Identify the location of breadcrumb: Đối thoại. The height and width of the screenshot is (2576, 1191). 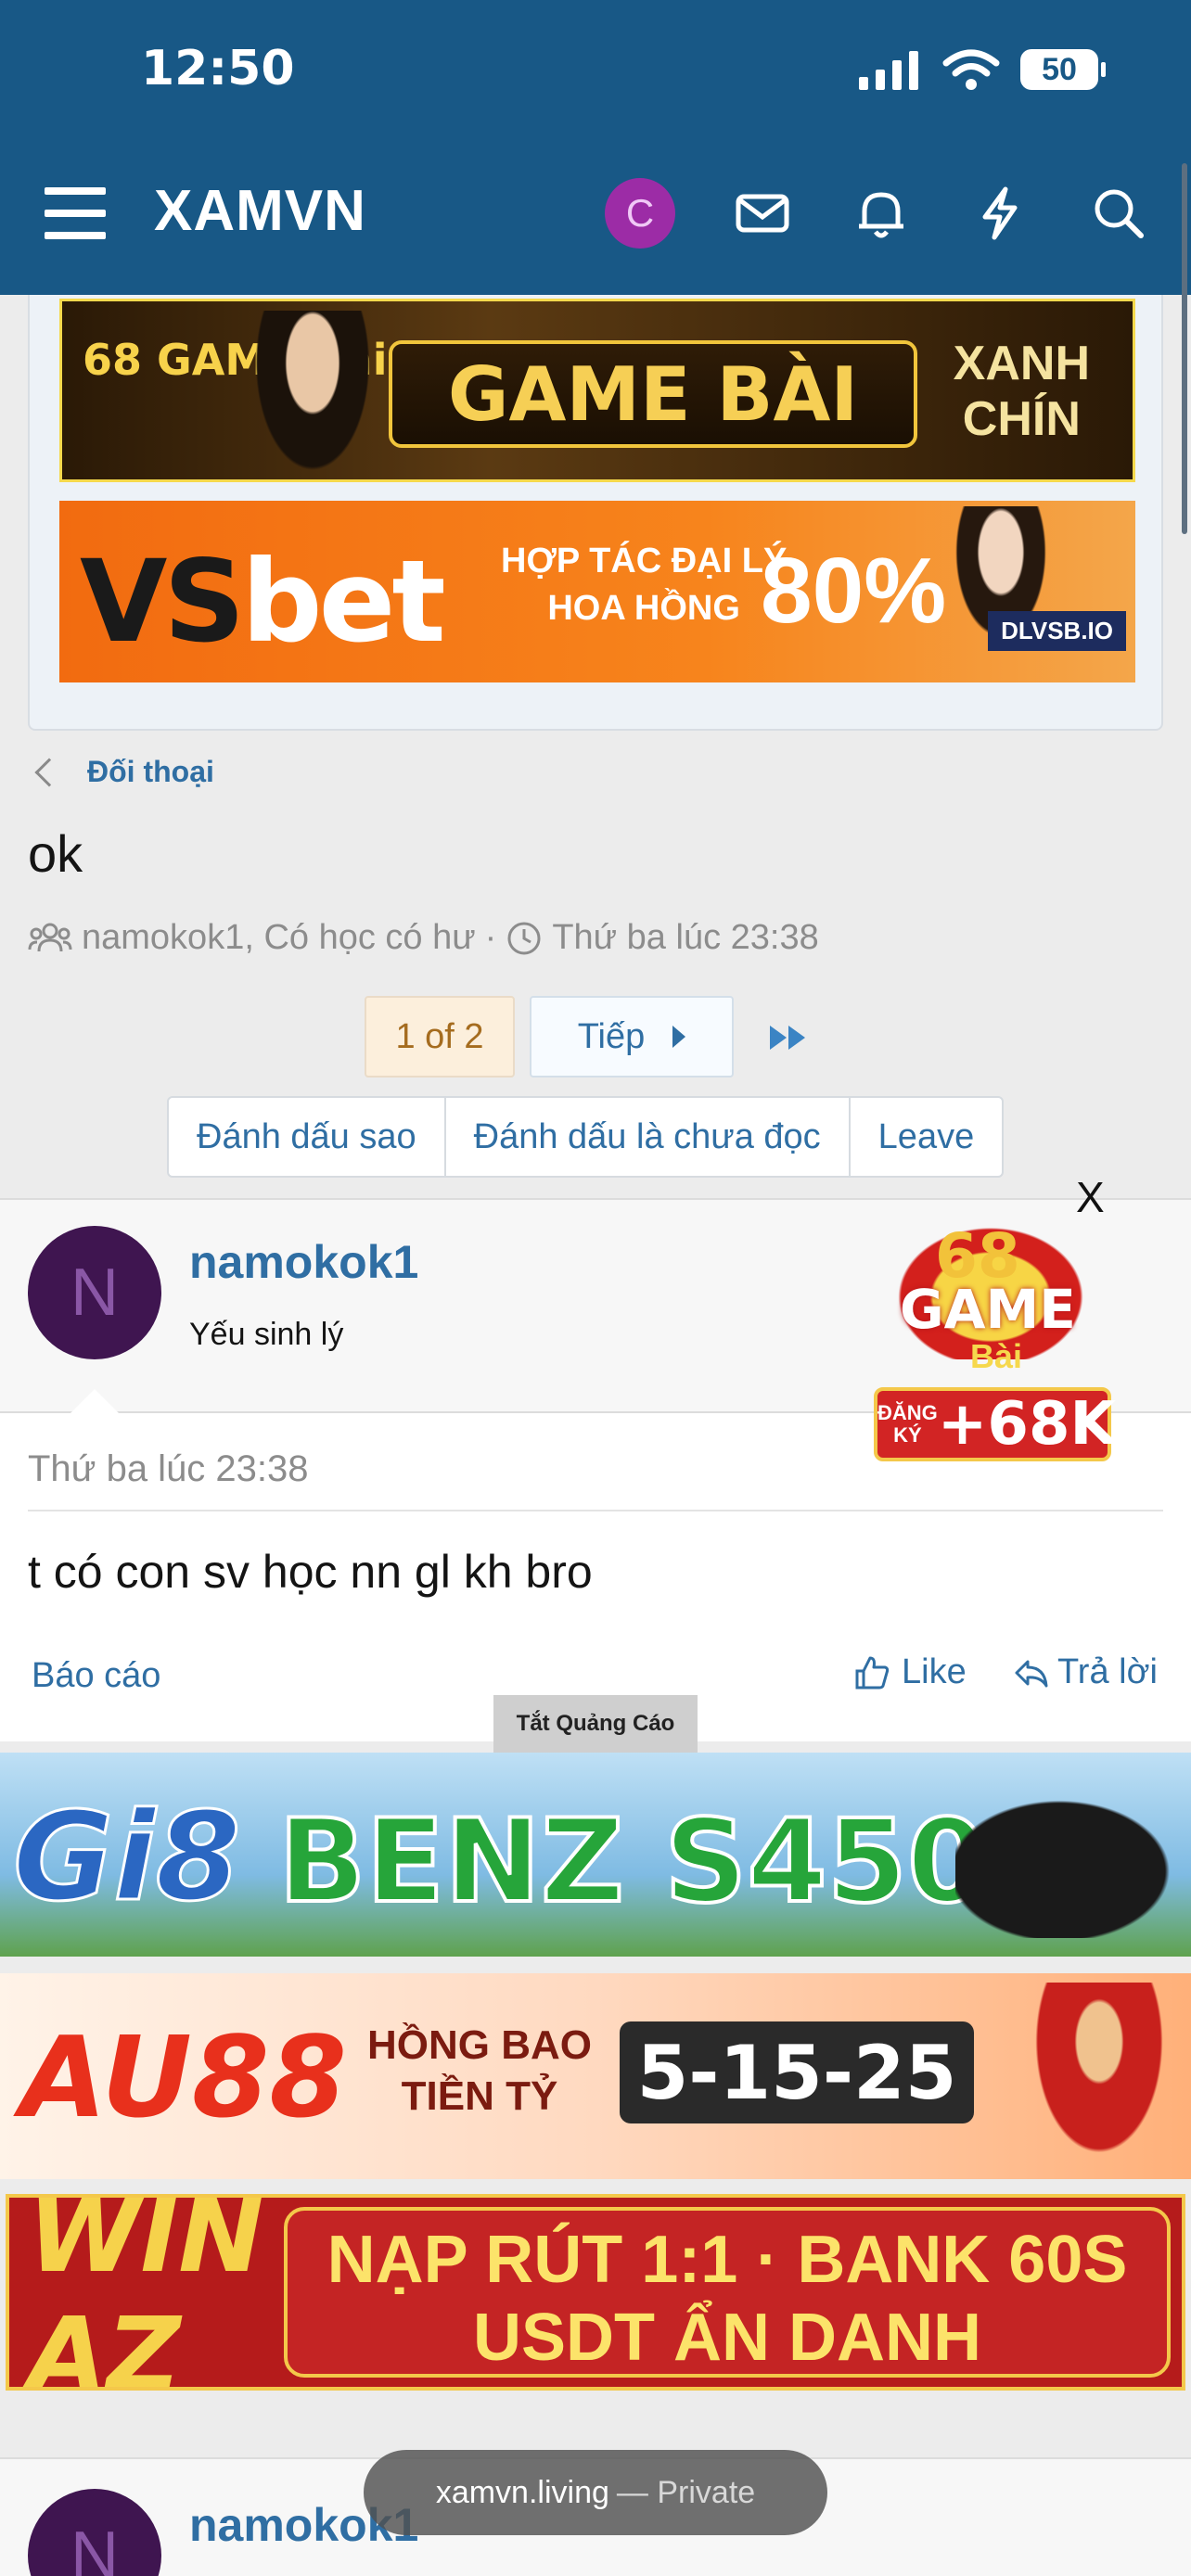
(121, 772).